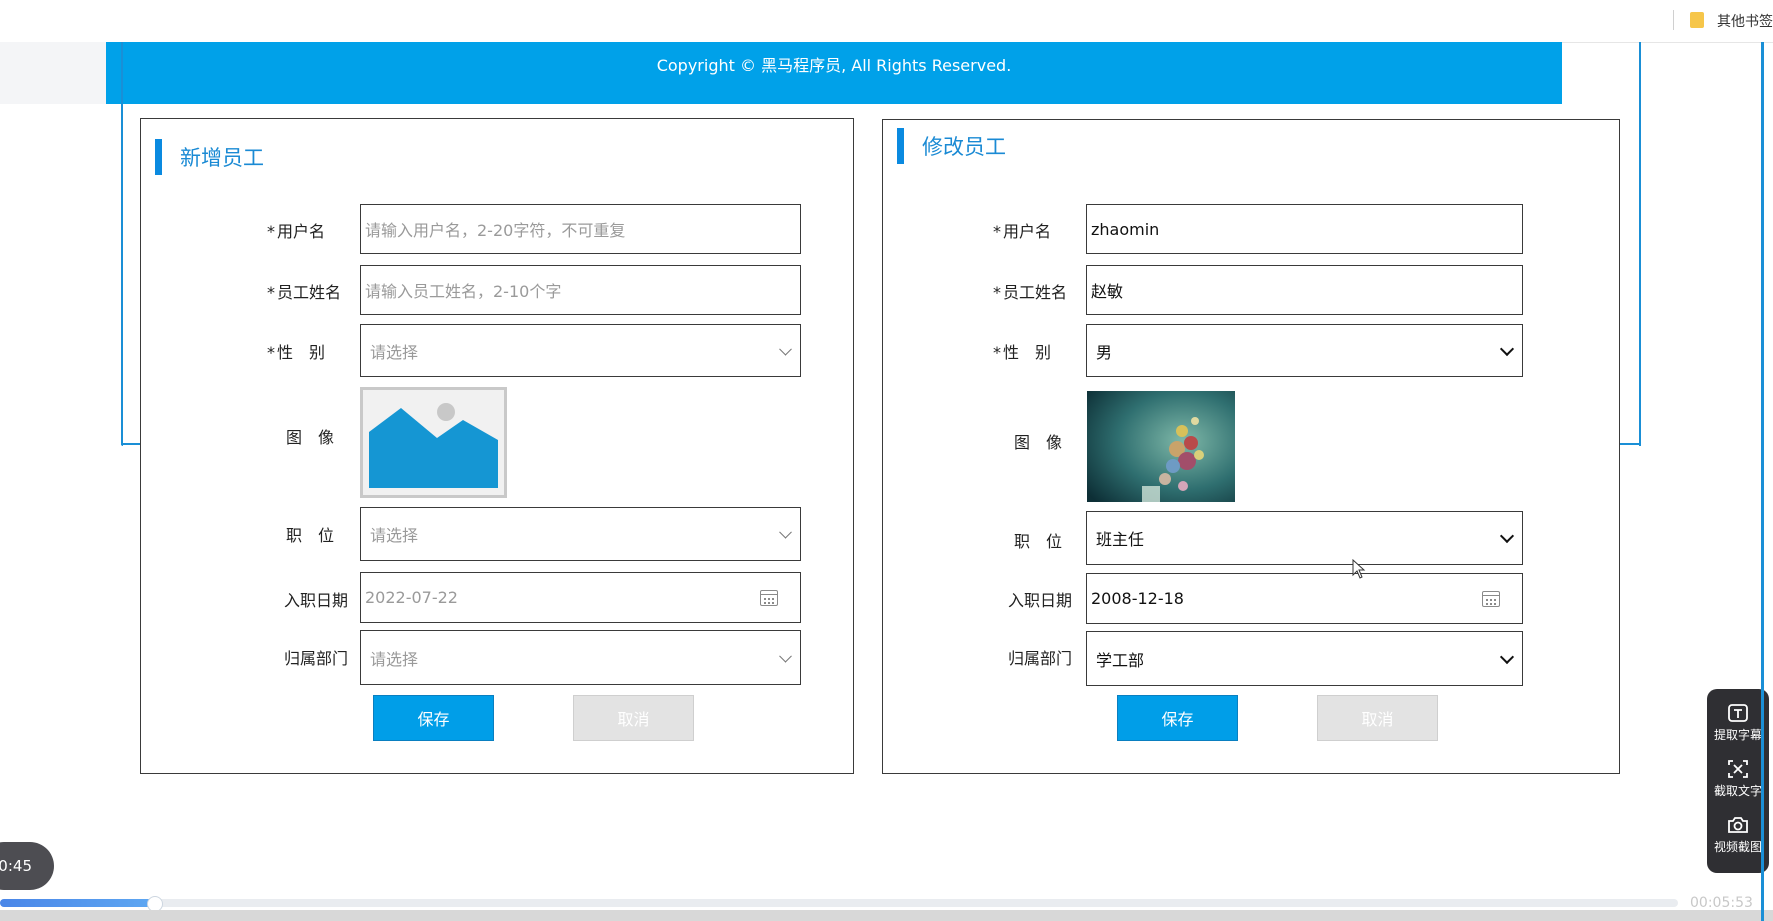  Describe the element at coordinates (394, 535) in the screenshot. I see `job-placeholder: 请选择` at that location.